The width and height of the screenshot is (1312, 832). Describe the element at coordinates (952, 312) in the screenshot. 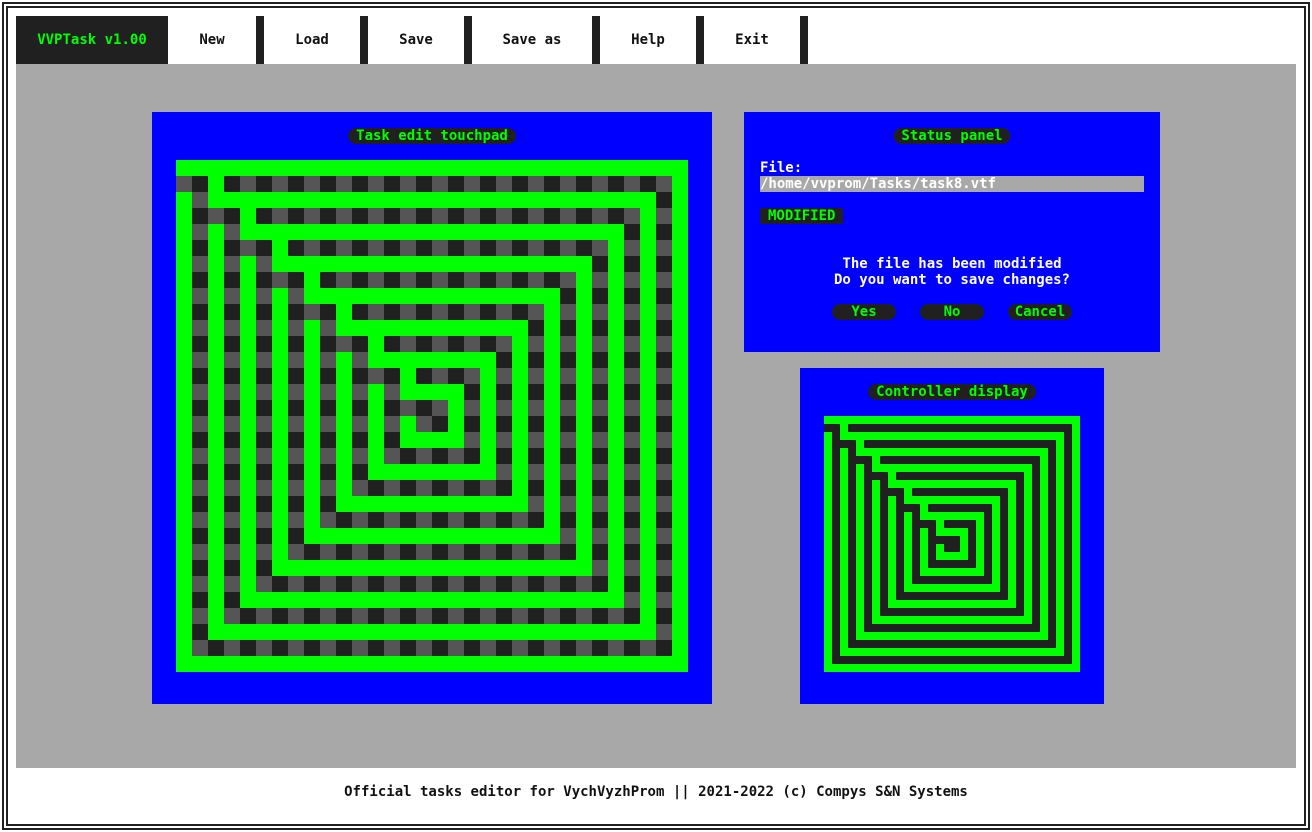

I see `no-button: No` at that location.